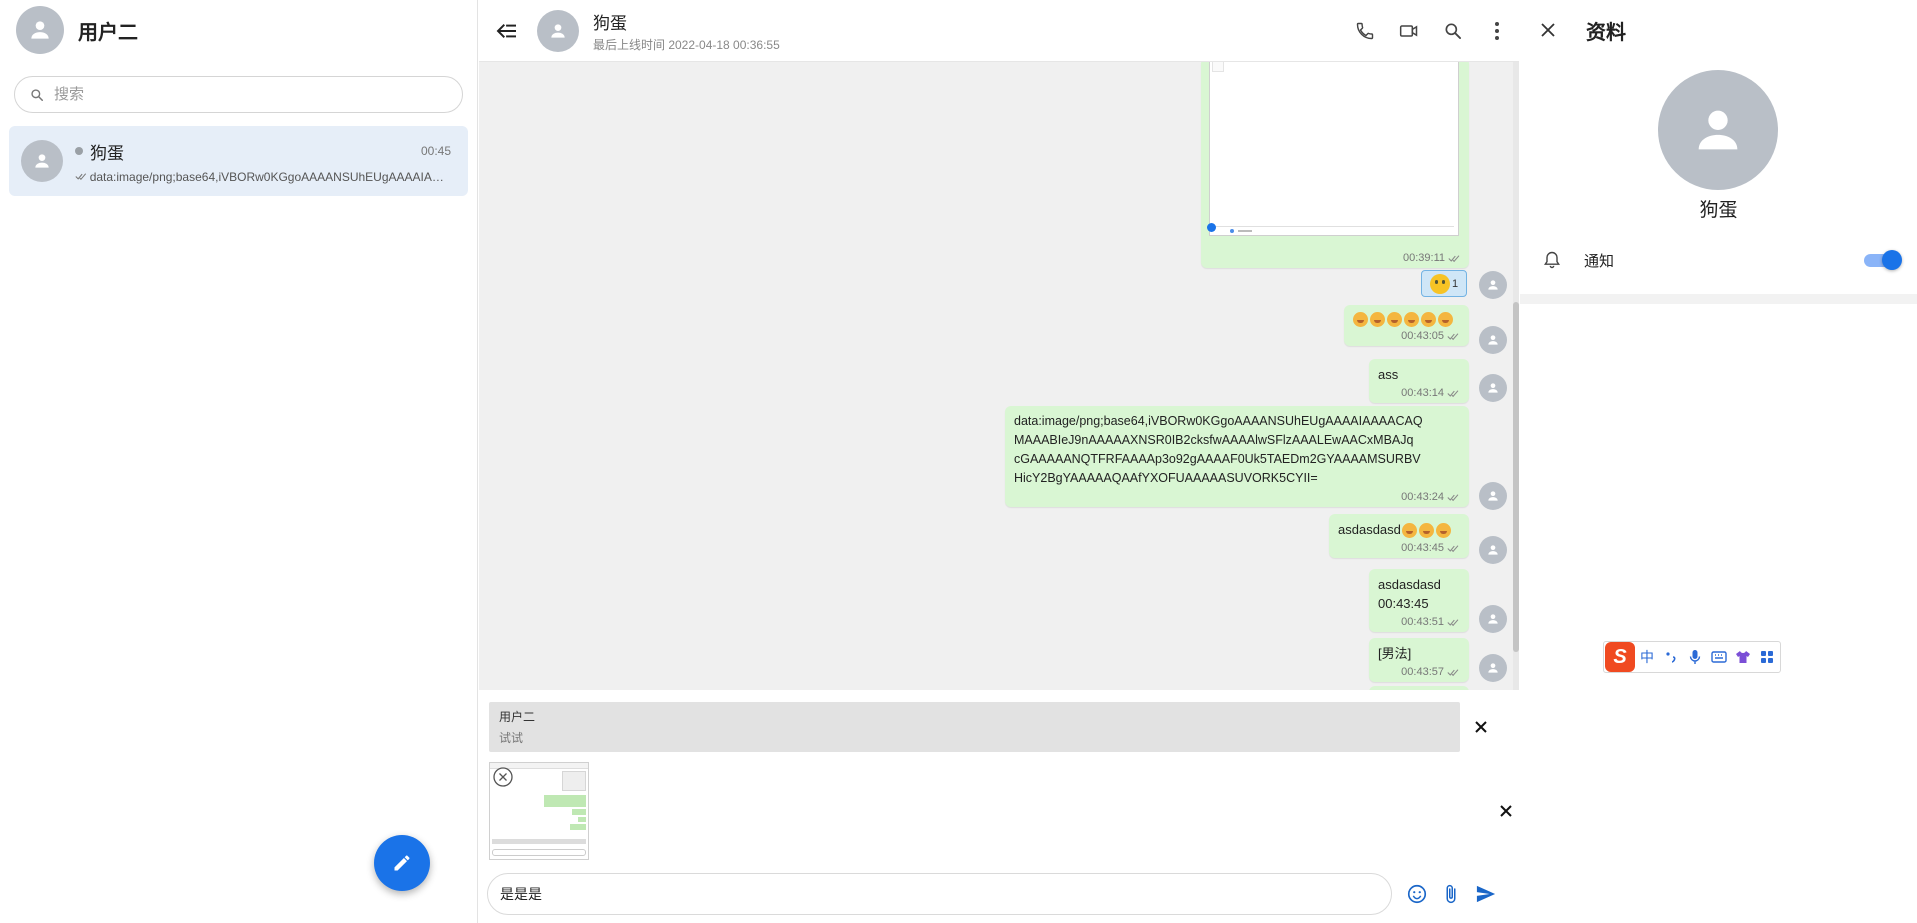 The image size is (1917, 923). I want to click on ime-mode: 中, so click(1647, 657).